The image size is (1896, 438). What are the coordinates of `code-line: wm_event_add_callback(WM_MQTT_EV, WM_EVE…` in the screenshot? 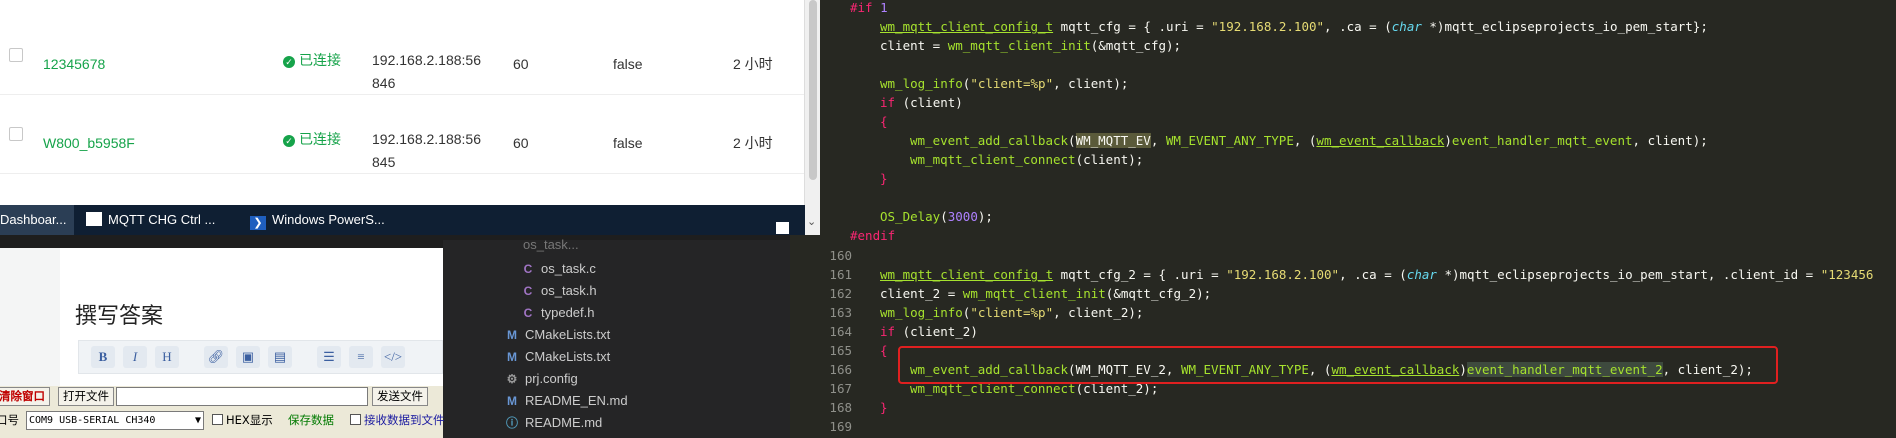 It's located at (1343, 140).